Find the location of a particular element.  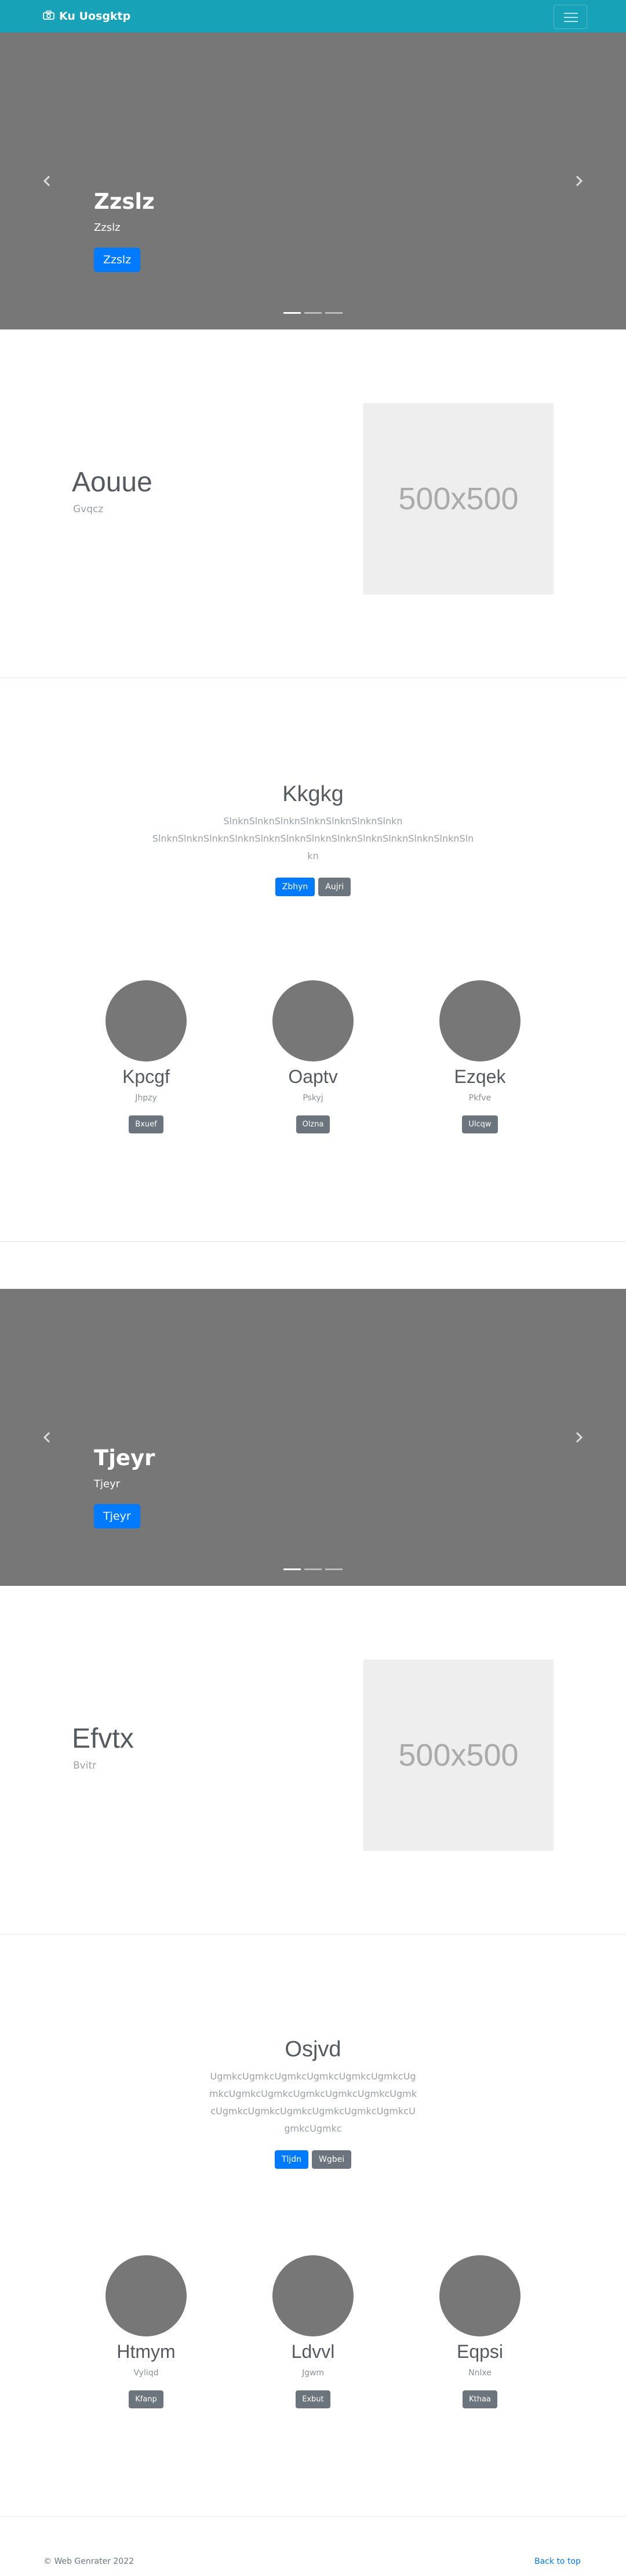

carousel-caption: Zzslz Zzslz Zzslz is located at coordinates (124, 231).